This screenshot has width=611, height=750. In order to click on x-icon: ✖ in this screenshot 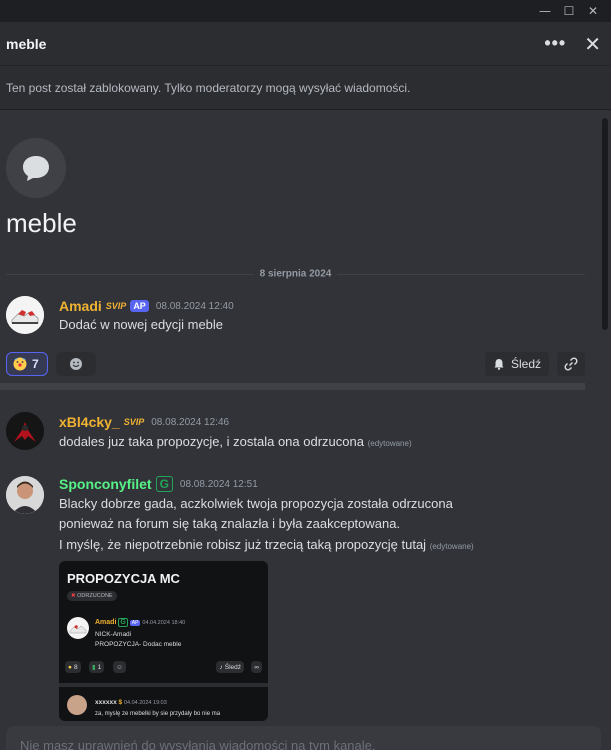, I will do `click(73, 596)`.